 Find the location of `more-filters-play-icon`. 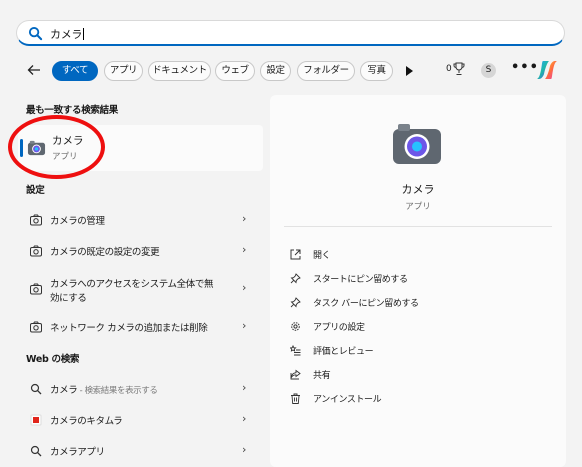

more-filters-play-icon is located at coordinates (409, 71).